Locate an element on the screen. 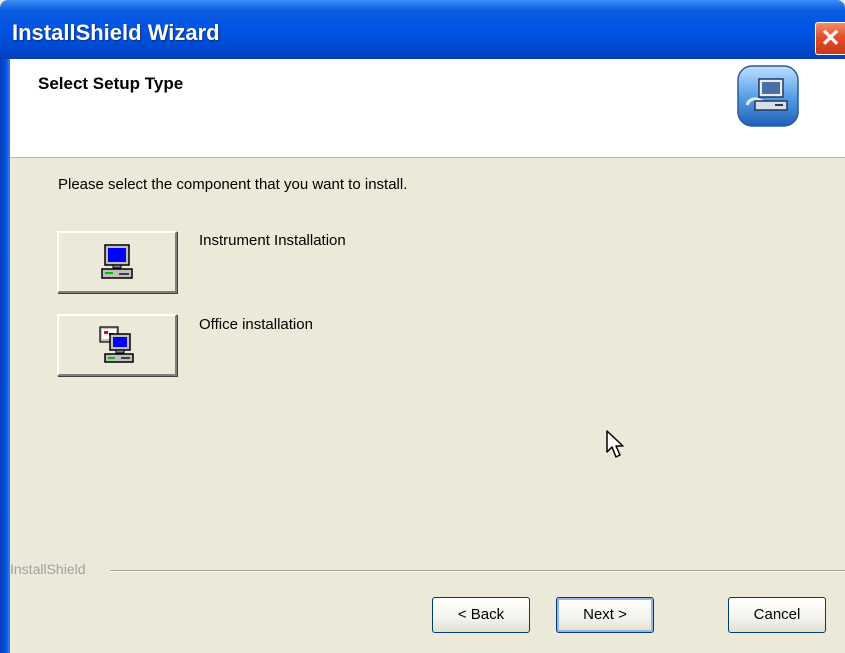  setup-computer-icon is located at coordinates (768, 96).